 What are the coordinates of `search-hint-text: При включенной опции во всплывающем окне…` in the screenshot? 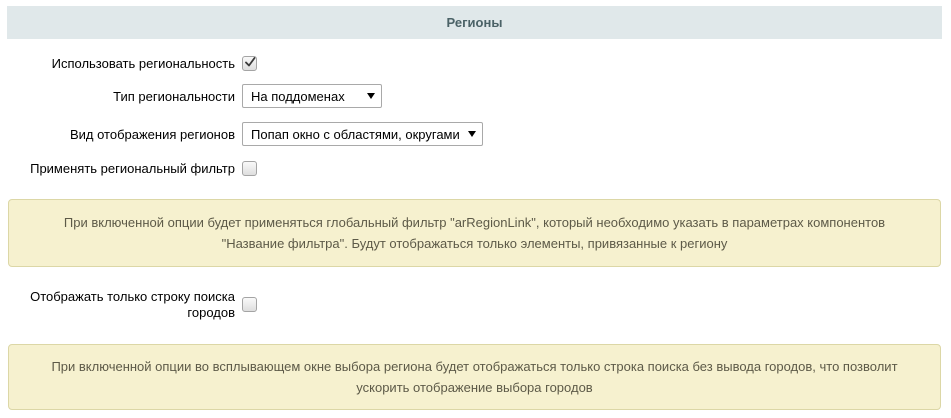 It's located at (474, 377).